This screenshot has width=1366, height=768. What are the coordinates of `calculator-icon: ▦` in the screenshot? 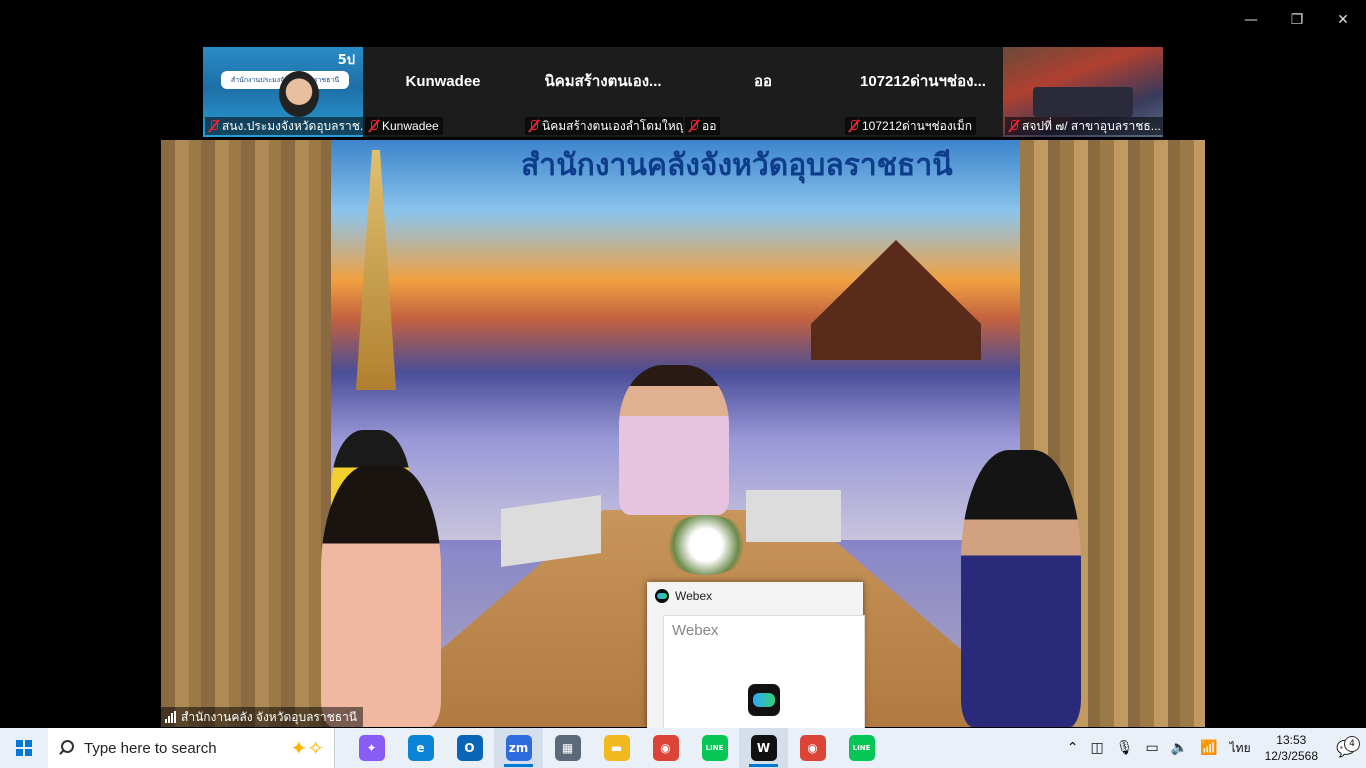 It's located at (567, 748).